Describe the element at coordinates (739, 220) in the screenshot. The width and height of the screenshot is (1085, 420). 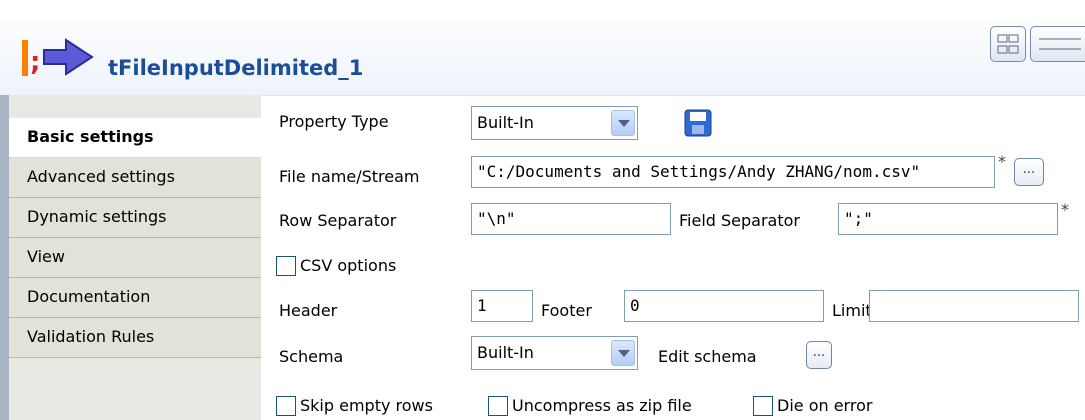
I see `field-separator-label: Field Separator` at that location.